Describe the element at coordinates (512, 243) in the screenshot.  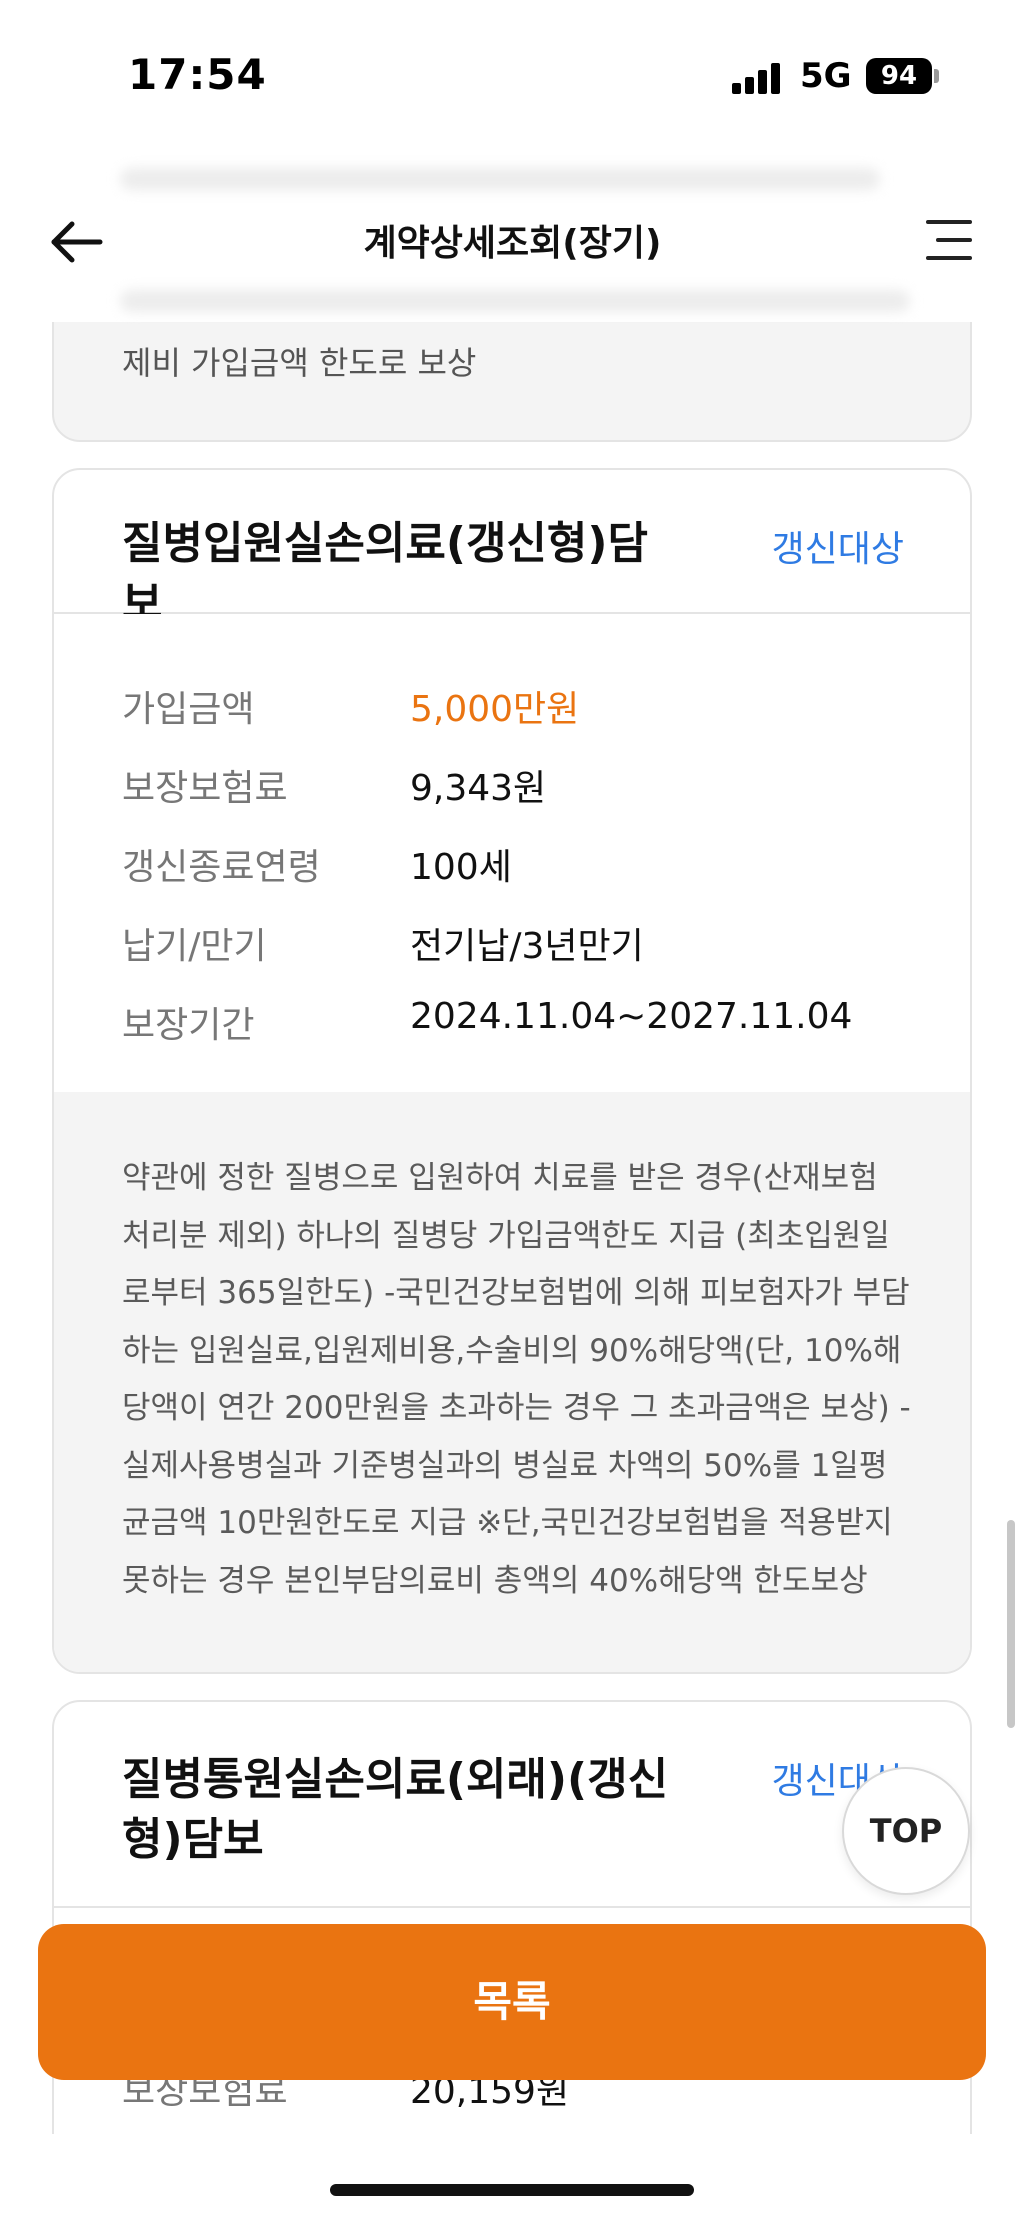
I see `page-title: 계약상세조회(장기)` at that location.